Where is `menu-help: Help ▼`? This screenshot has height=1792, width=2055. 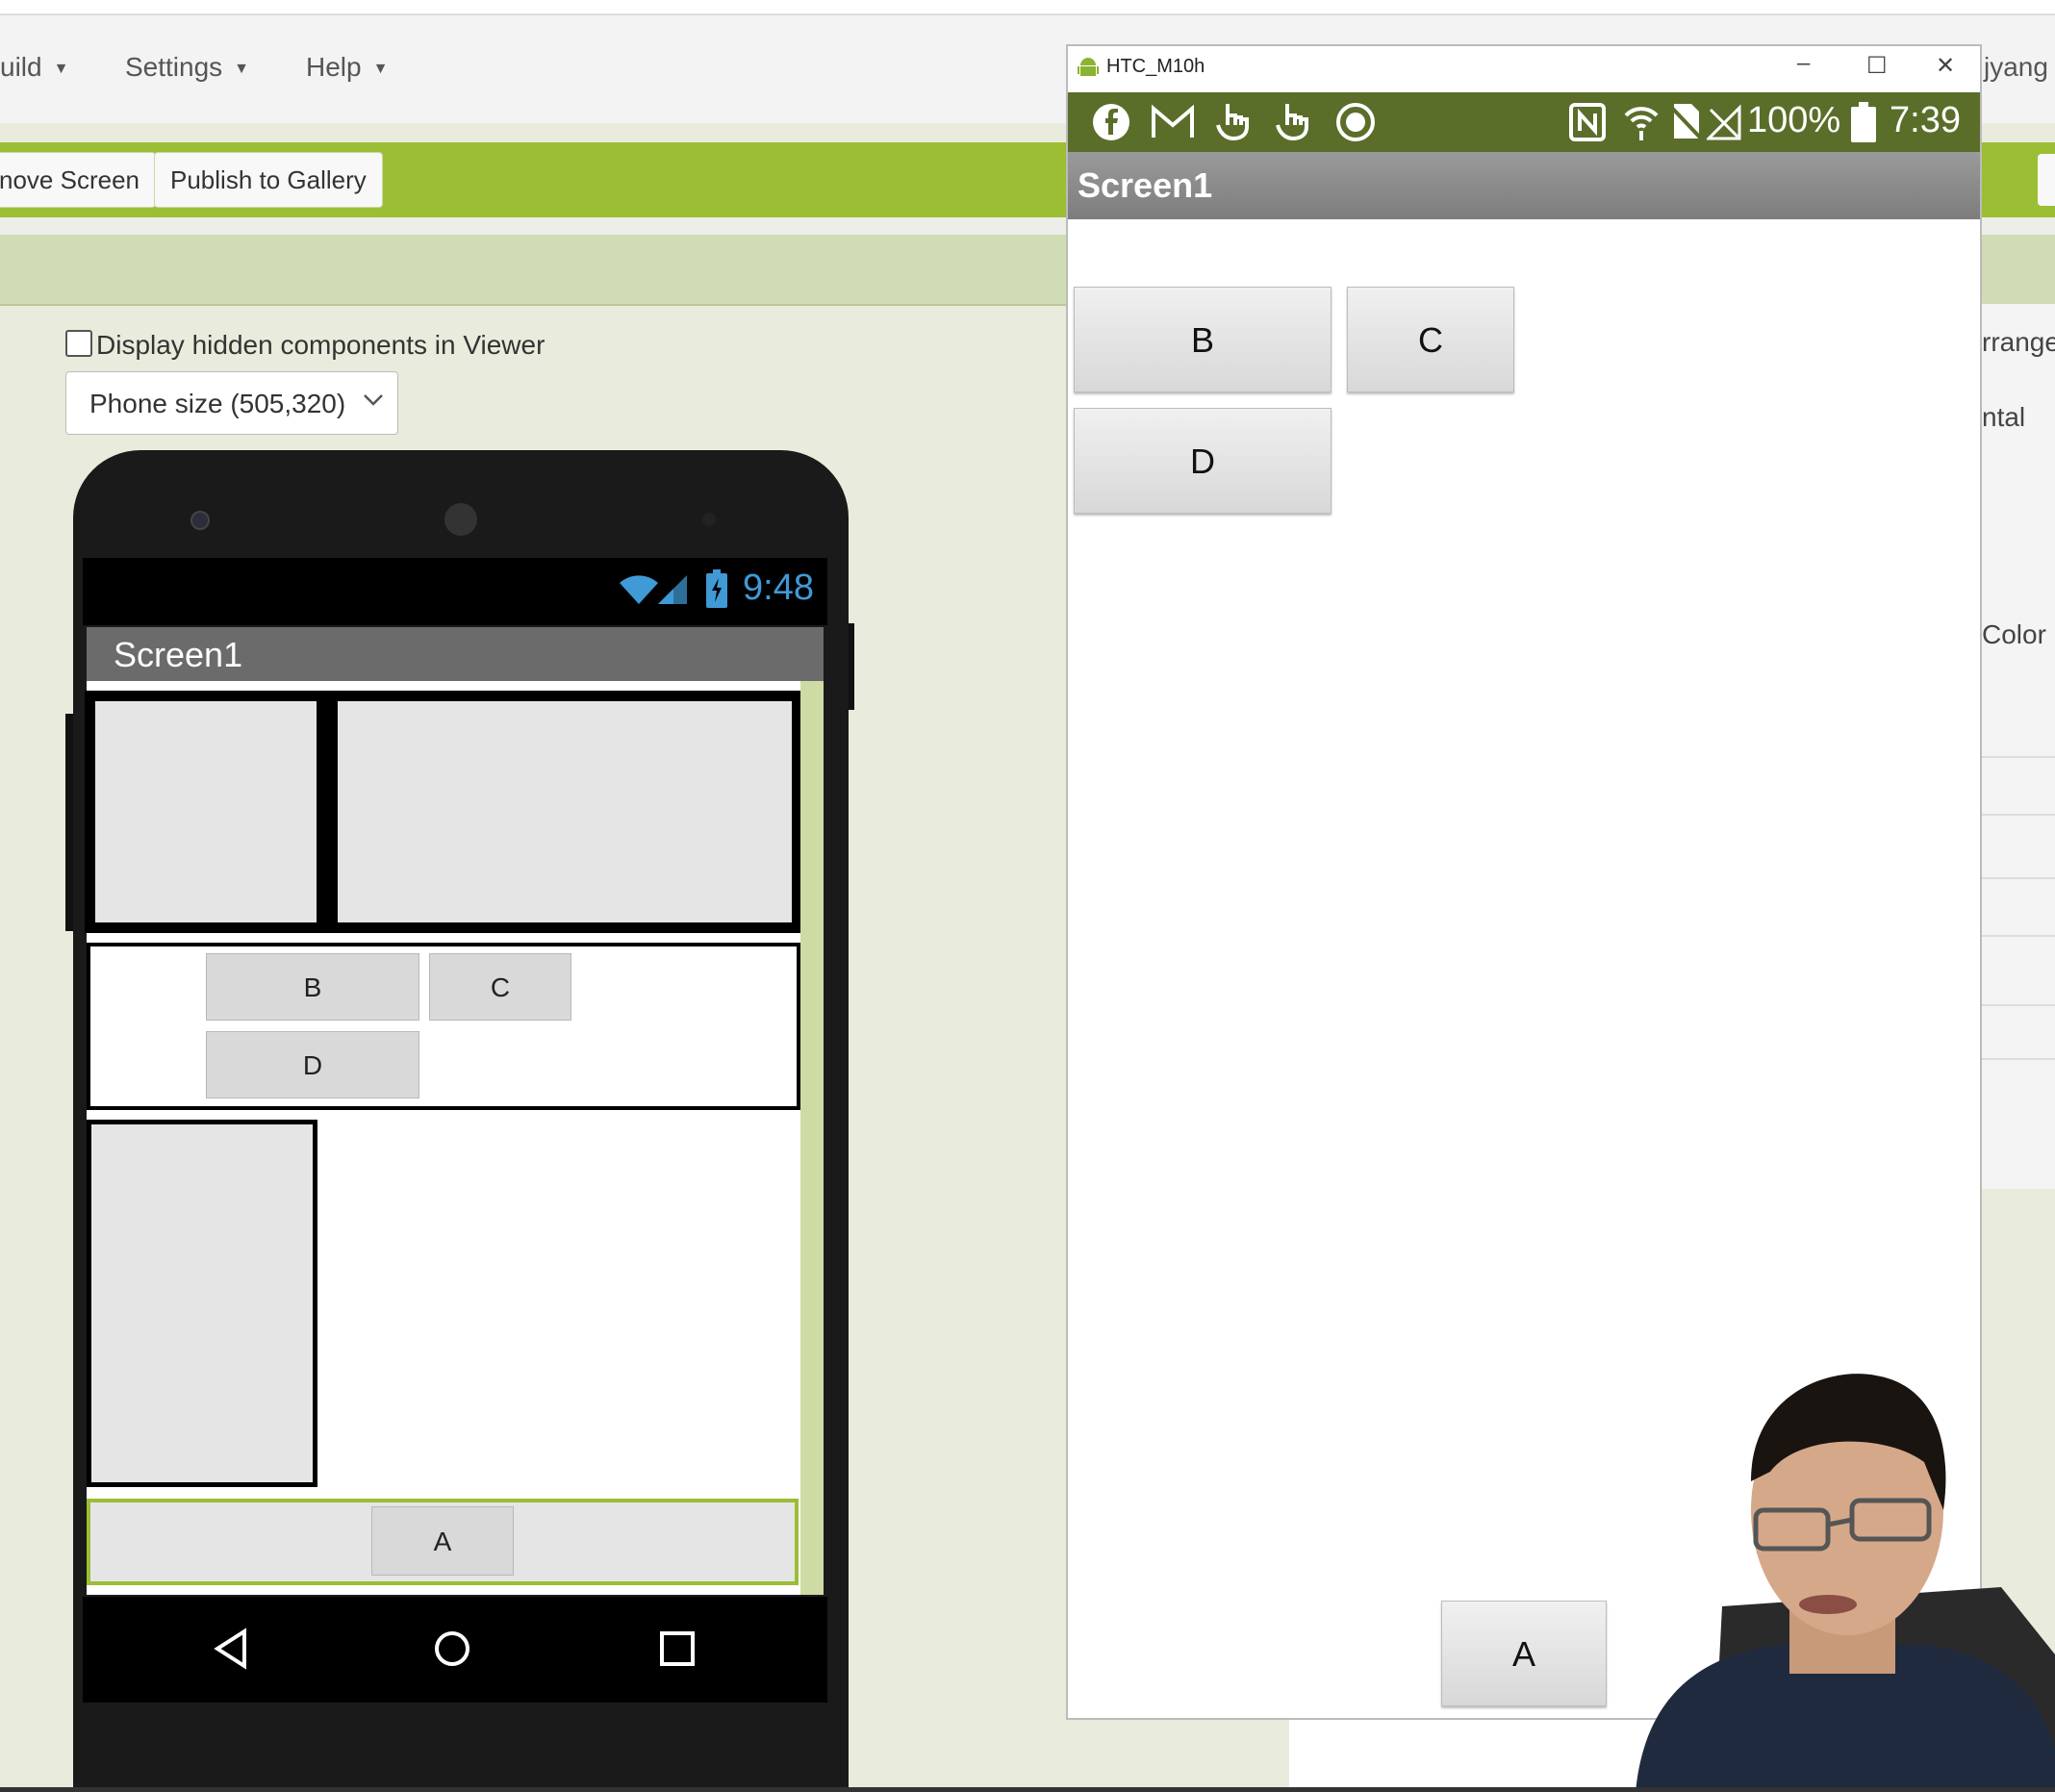 menu-help: Help ▼ is located at coordinates (347, 68).